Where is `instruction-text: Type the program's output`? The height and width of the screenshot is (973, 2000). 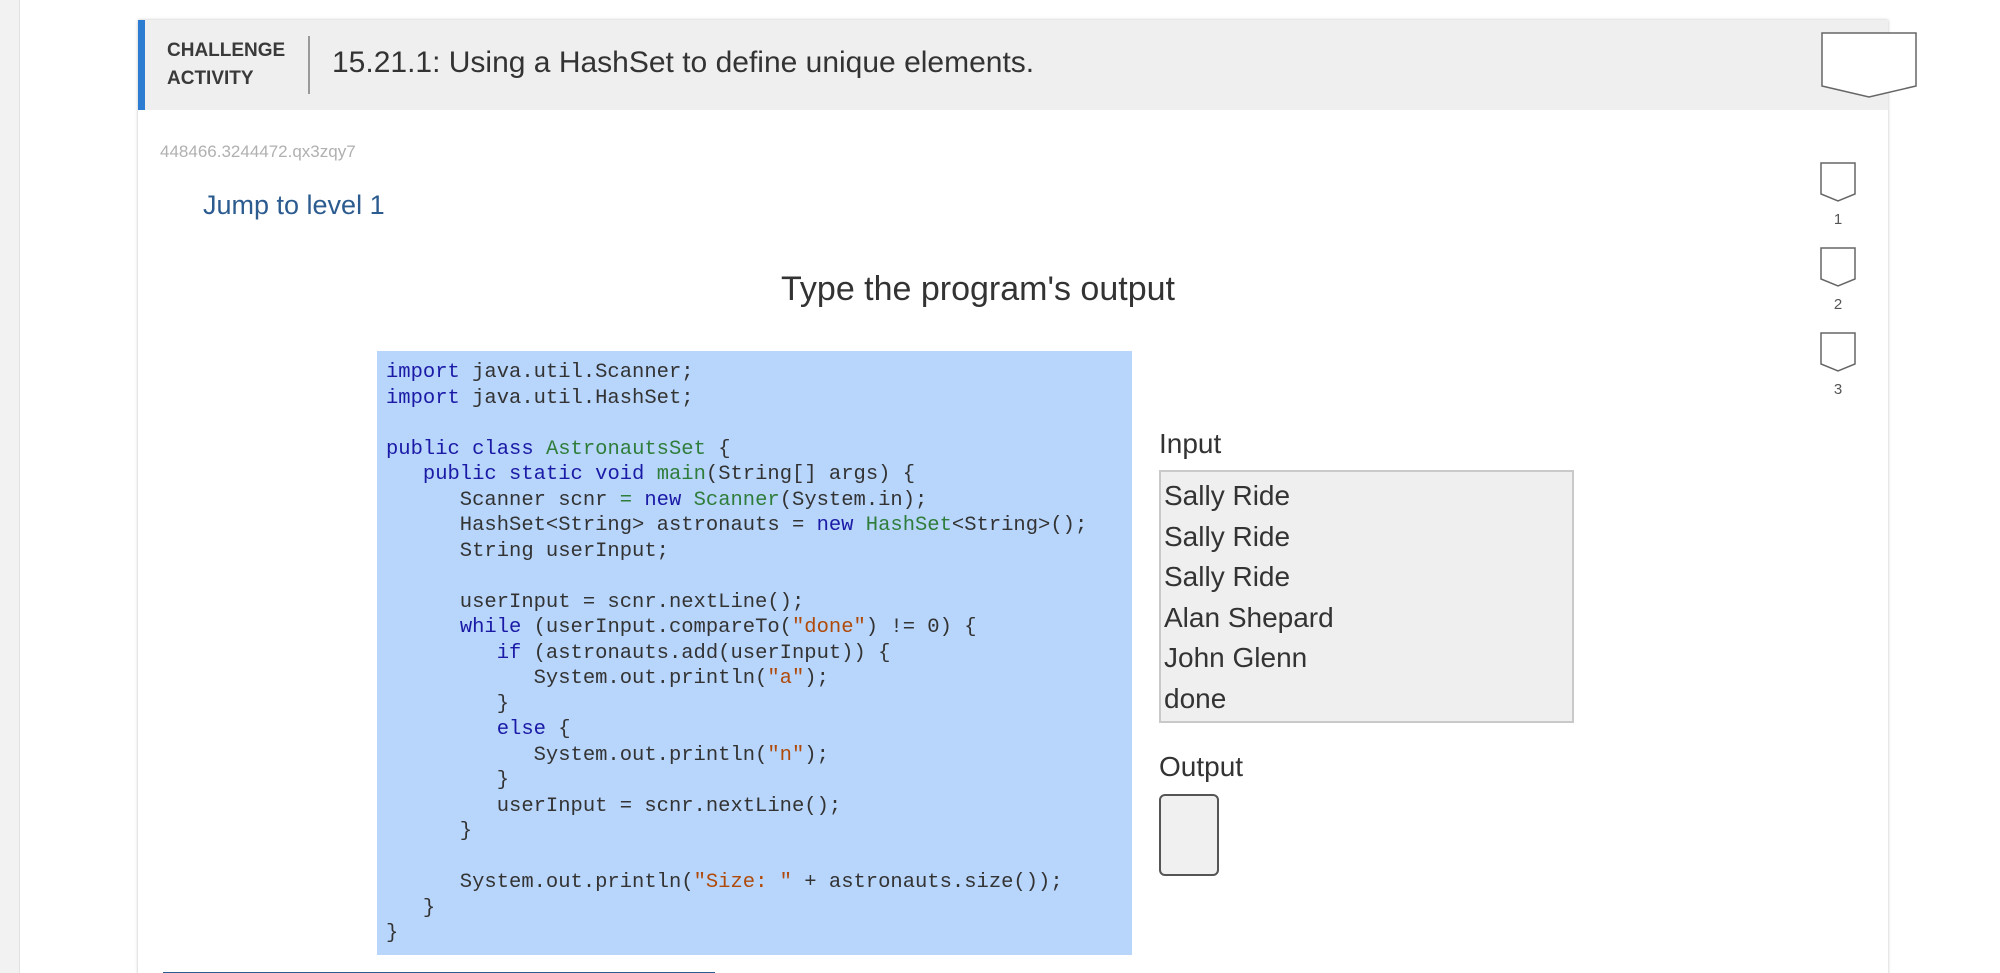 instruction-text: Type the program's output is located at coordinates (978, 289).